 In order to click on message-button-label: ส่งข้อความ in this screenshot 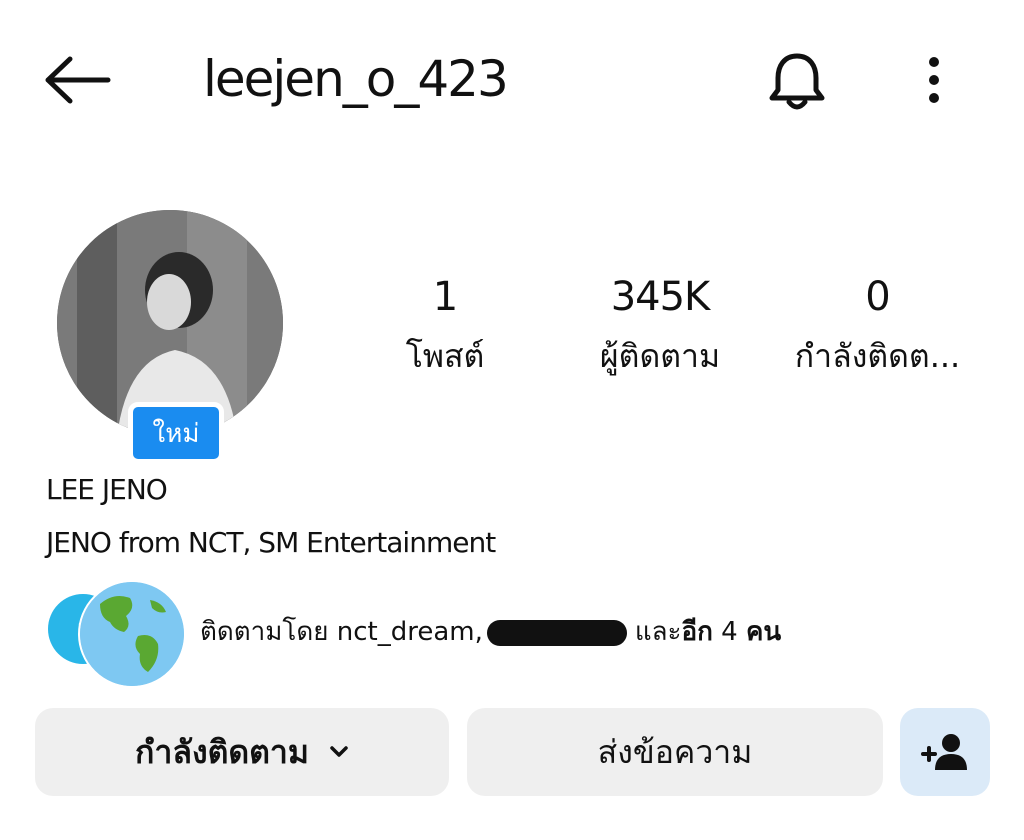, I will do `click(675, 751)`.